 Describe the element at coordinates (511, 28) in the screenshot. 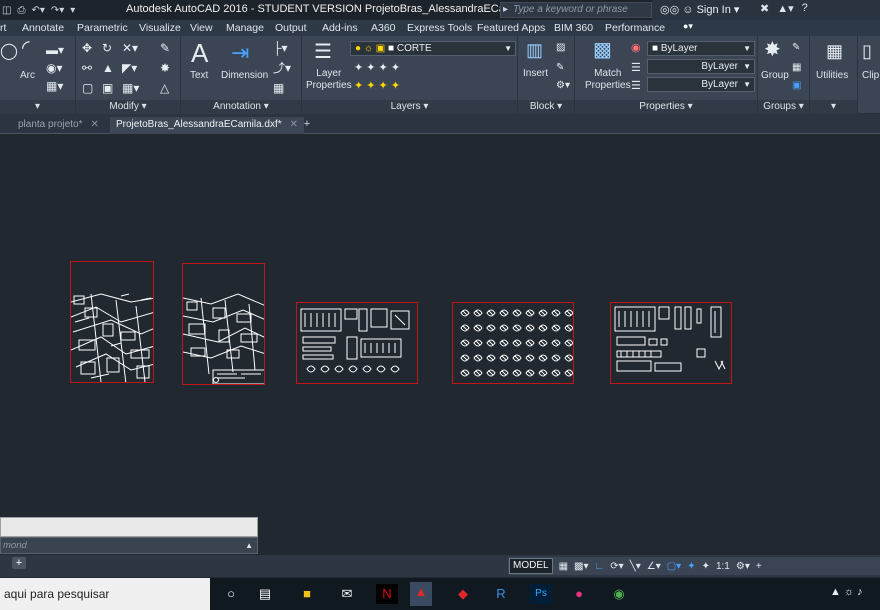

I see `tab-featured-apps: Featured Apps` at that location.